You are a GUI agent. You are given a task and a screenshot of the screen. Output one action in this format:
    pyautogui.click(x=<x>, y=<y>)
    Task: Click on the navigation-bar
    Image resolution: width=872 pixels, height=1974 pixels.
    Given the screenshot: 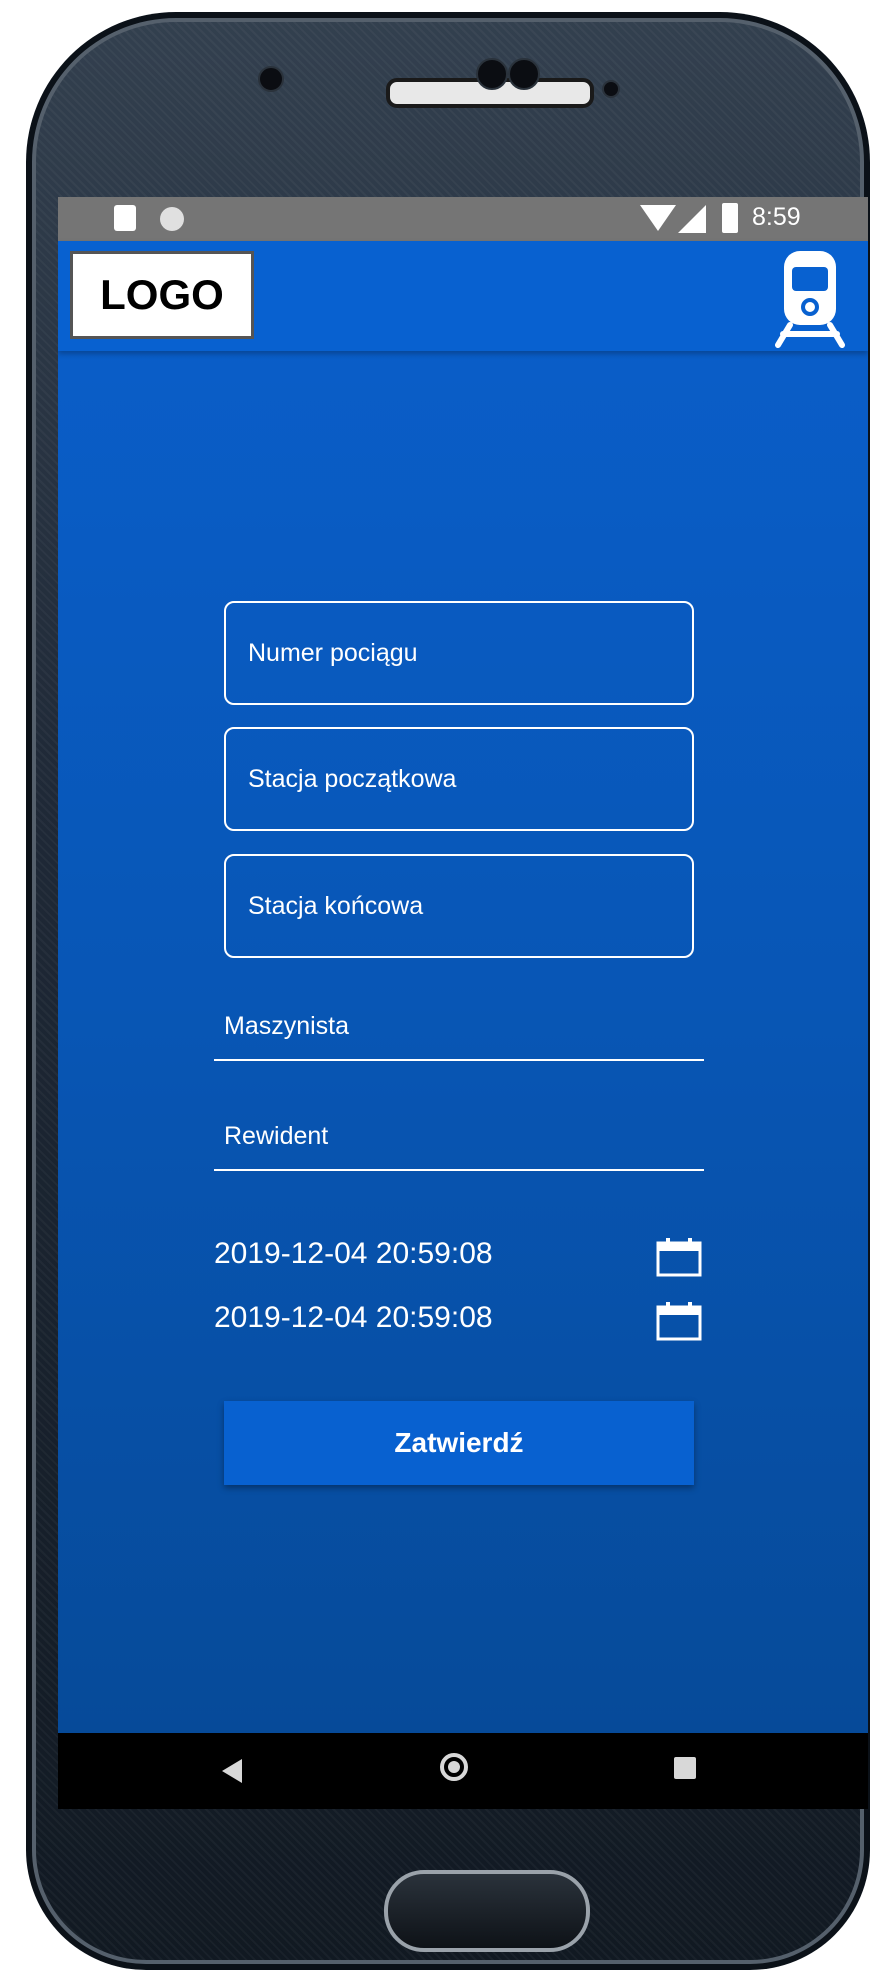 What is the action you would take?
    pyautogui.click(x=463, y=1771)
    